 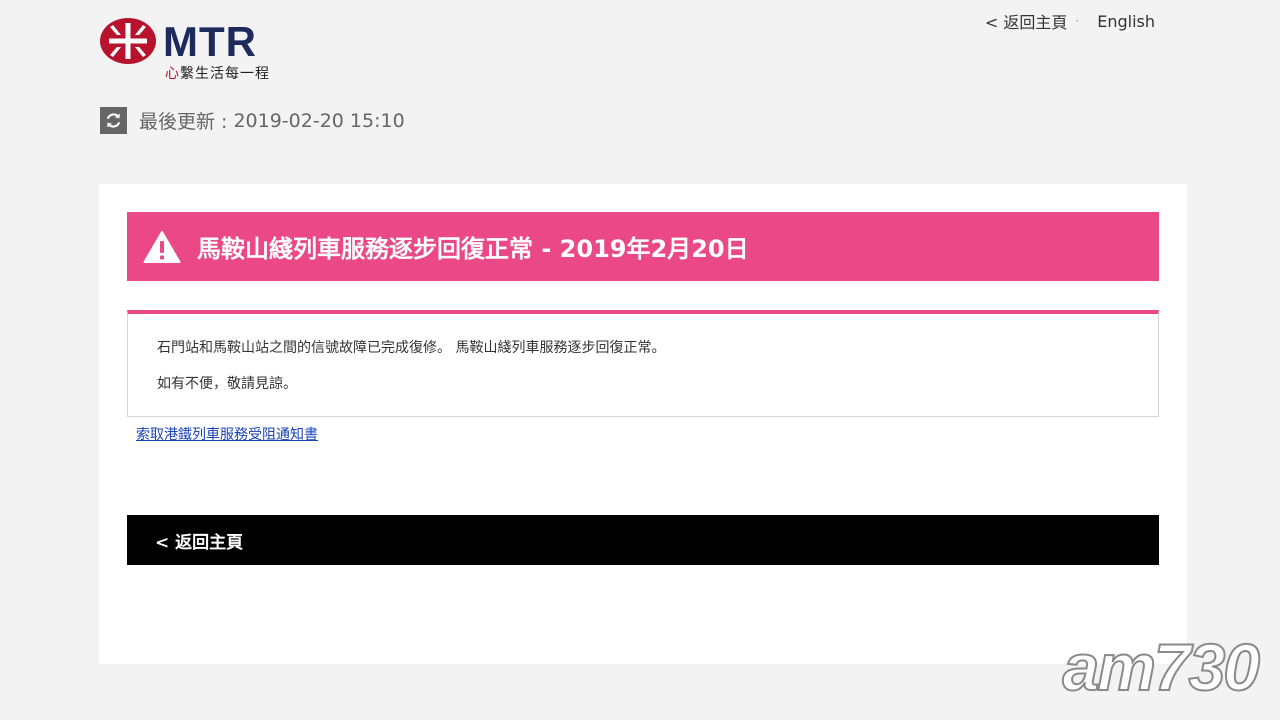 I want to click on tagline-rest: 繫生活每一程, so click(x=225, y=74).